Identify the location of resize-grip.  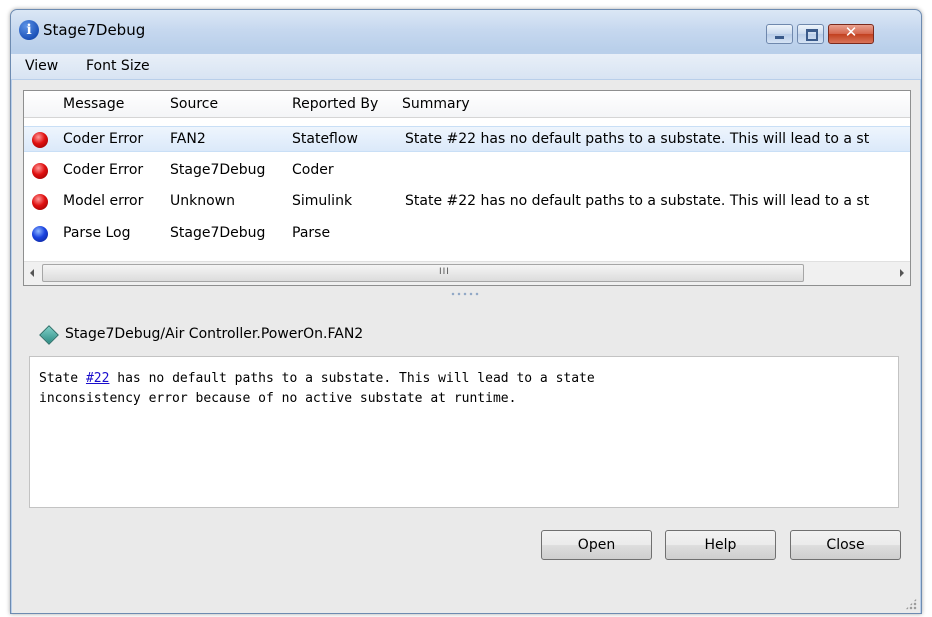
(911, 604).